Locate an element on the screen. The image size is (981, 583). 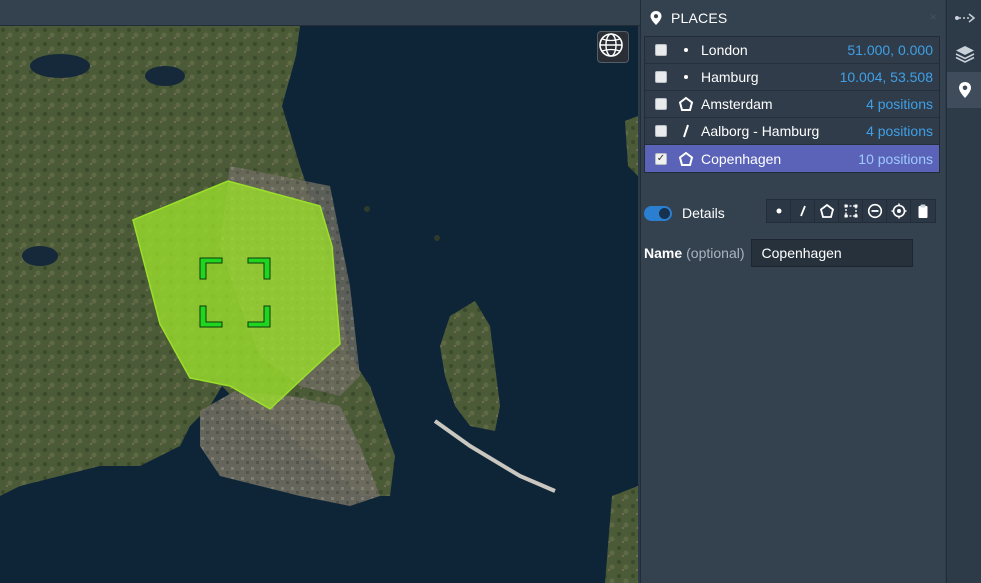
places-button is located at coordinates (964, 90).